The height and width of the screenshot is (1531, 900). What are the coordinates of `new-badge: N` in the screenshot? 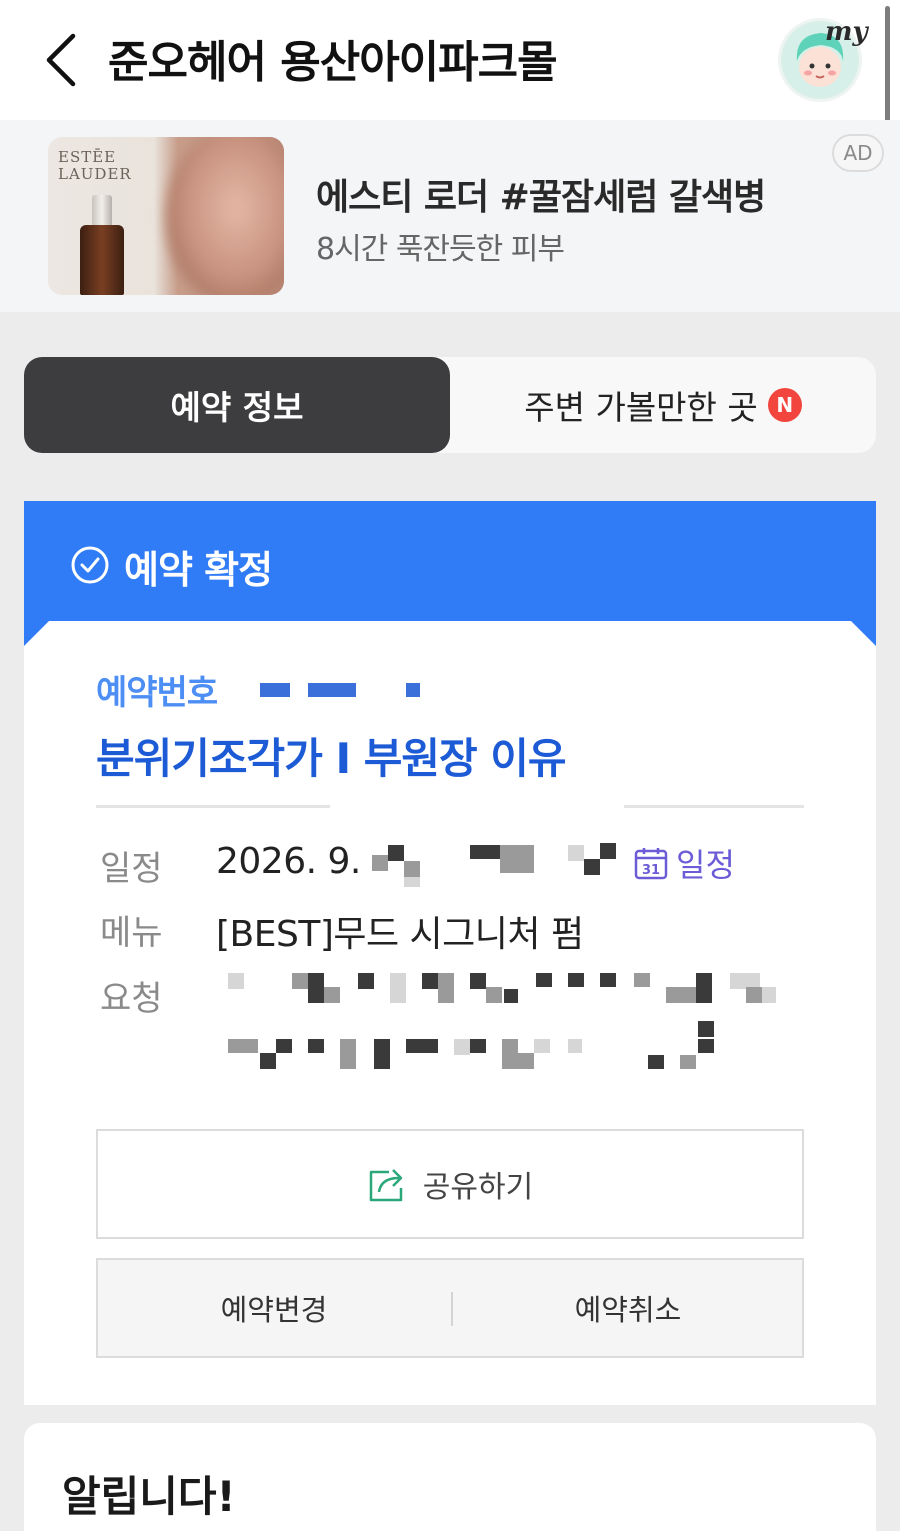 It's located at (784, 405).